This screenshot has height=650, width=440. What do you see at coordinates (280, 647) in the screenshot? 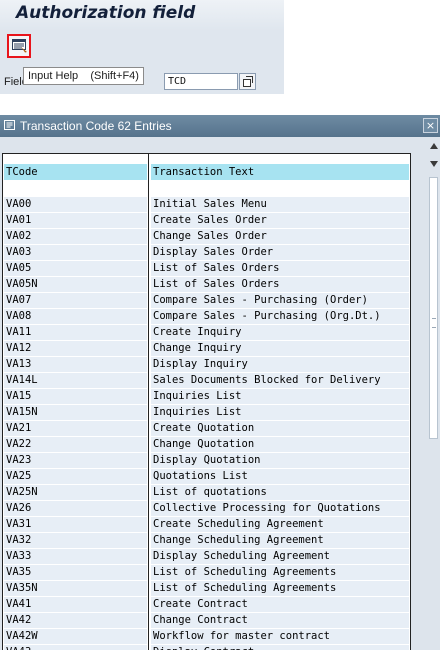
I see `transaction-text-cell: Display Contract` at bounding box center [280, 647].